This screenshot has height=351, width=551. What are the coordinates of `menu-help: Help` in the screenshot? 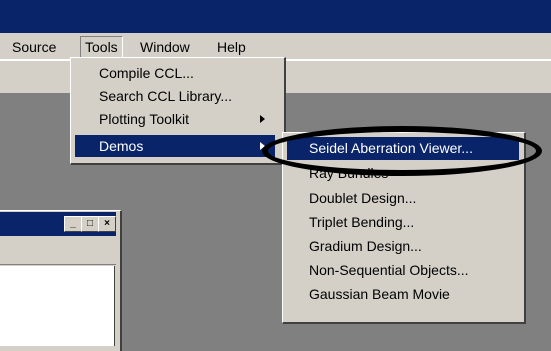 It's located at (231, 47).